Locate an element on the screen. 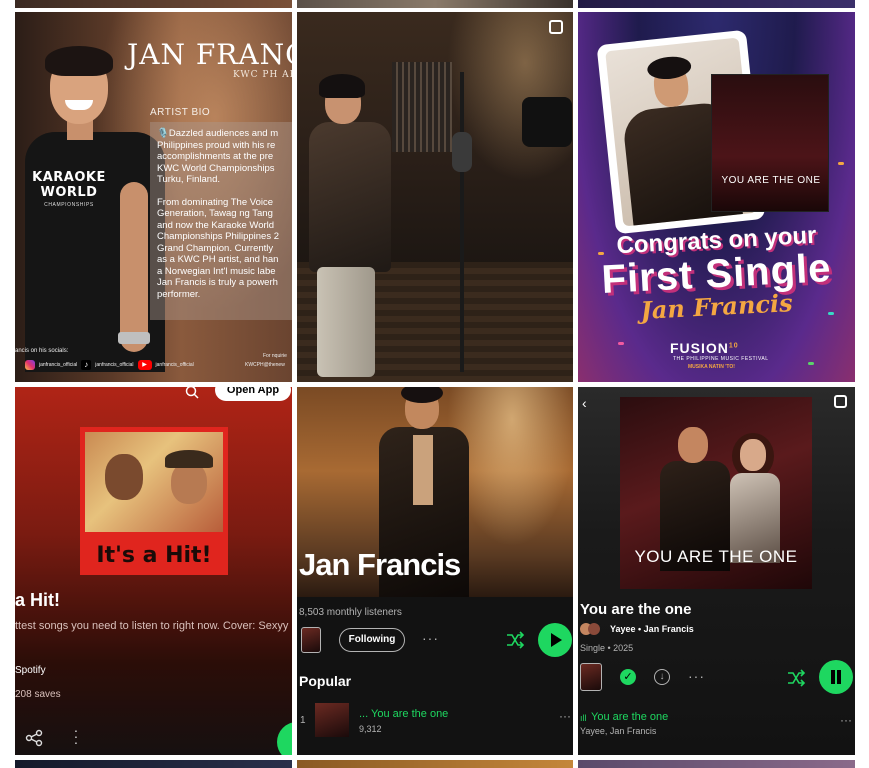 Image resolution: width=869 pixels, height=768 pixels. inquiries-label: For nquirie is located at coordinates (275, 356).